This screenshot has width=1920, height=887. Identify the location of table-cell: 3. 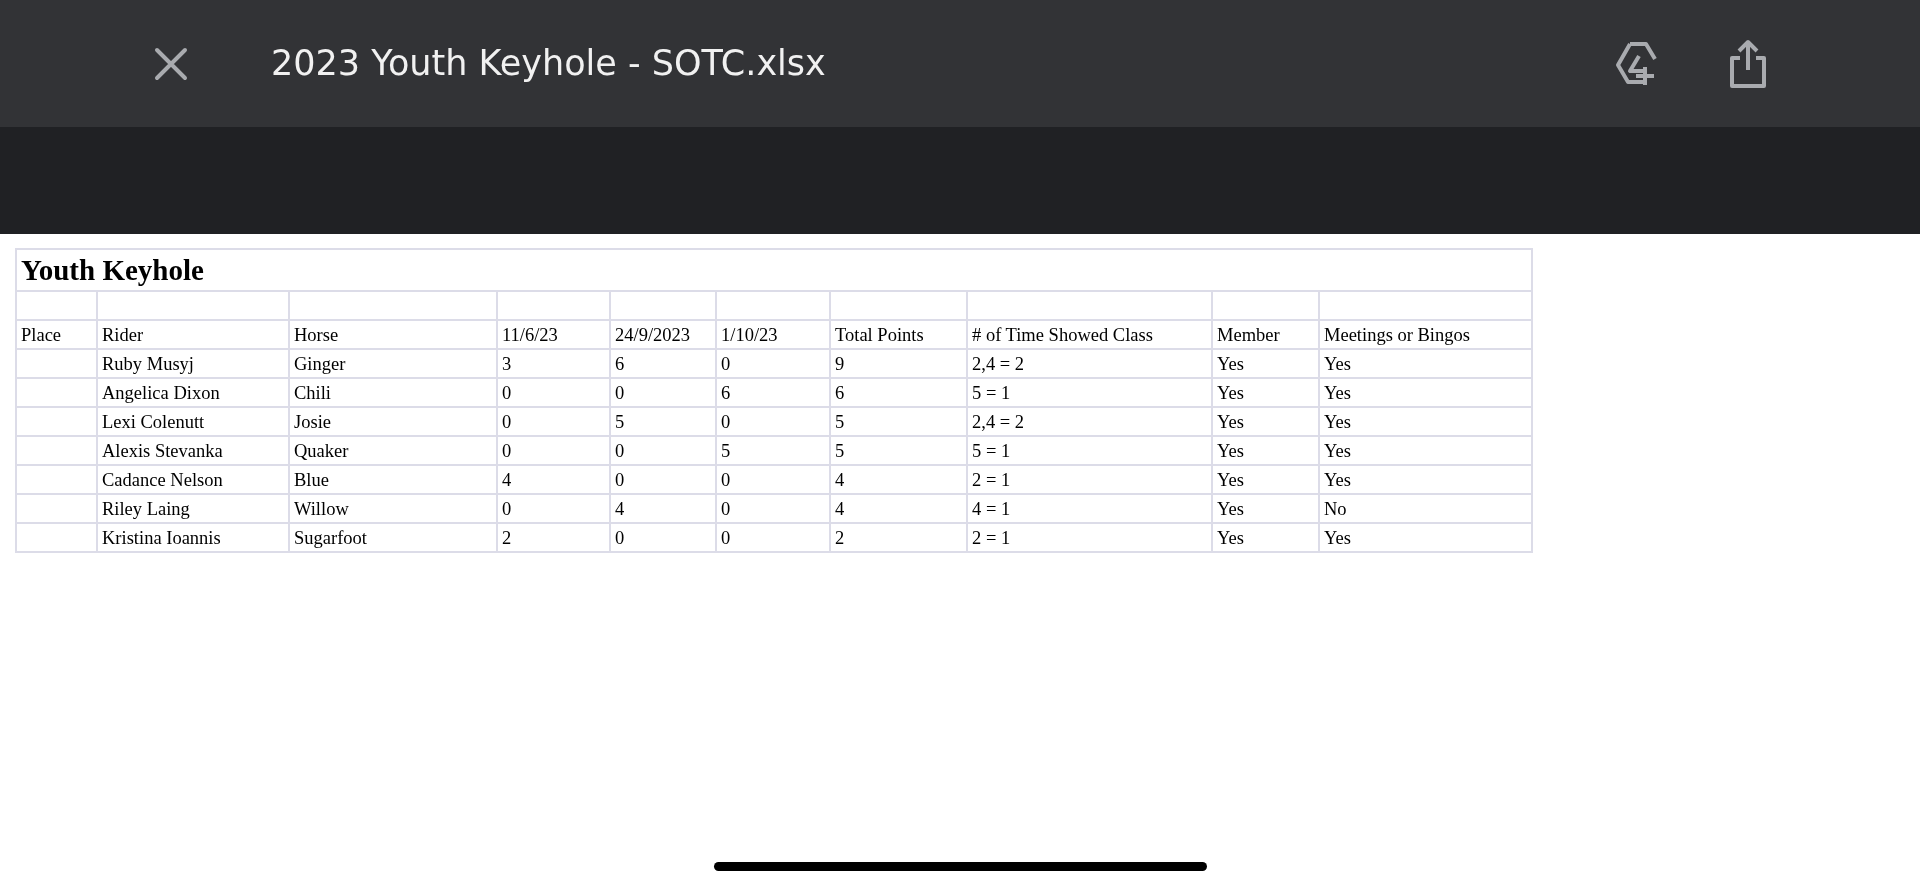
(553, 363).